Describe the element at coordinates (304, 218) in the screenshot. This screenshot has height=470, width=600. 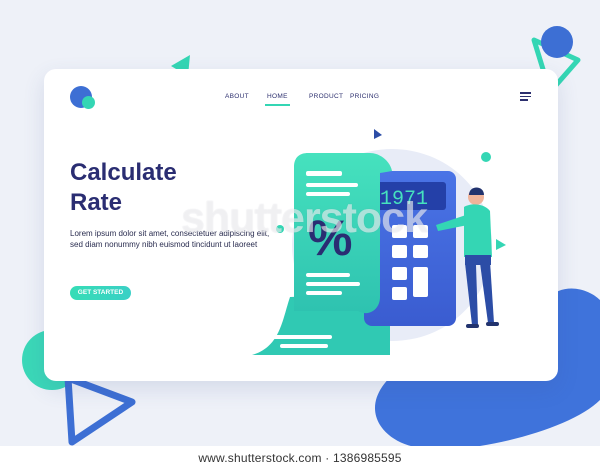
I see `watermark-text: shutterstock` at that location.